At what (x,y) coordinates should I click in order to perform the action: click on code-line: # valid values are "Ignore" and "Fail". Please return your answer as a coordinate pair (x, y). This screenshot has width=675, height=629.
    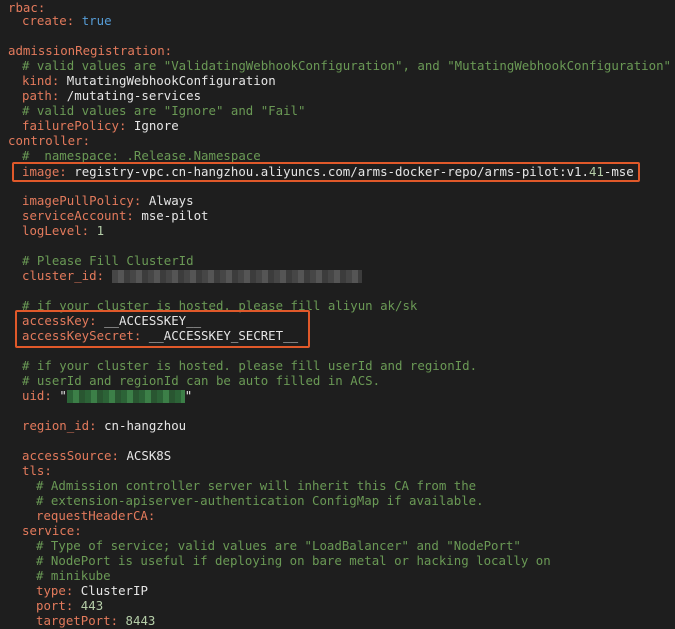
    Looking at the image, I should click on (163, 110).